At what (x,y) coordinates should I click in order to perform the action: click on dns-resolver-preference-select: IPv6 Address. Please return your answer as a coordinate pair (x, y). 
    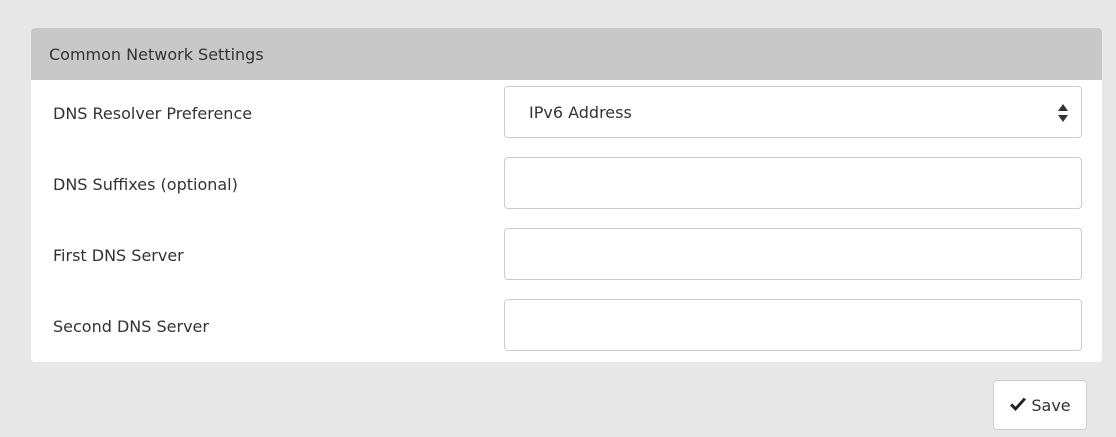
    Looking at the image, I should click on (793, 112).